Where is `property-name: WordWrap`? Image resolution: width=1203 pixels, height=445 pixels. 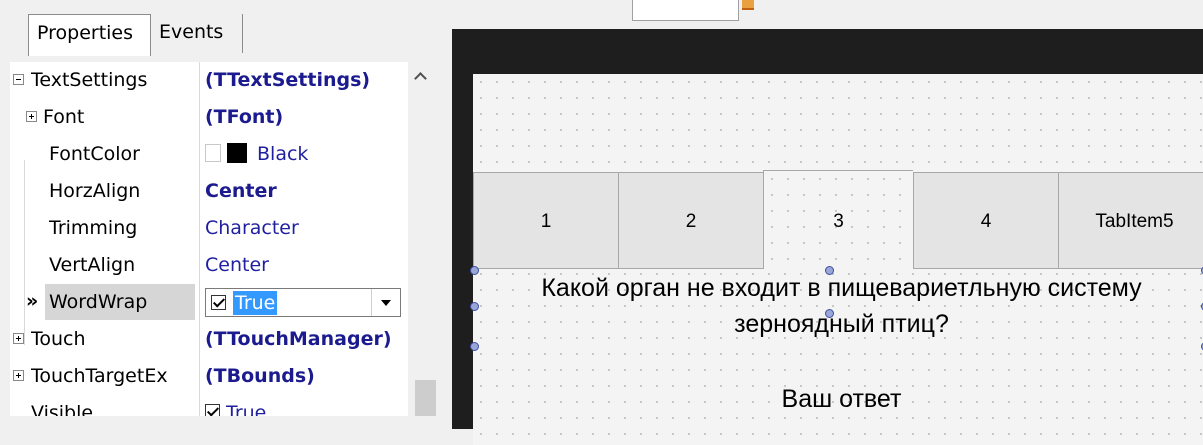 property-name: WordWrap is located at coordinates (120, 302).